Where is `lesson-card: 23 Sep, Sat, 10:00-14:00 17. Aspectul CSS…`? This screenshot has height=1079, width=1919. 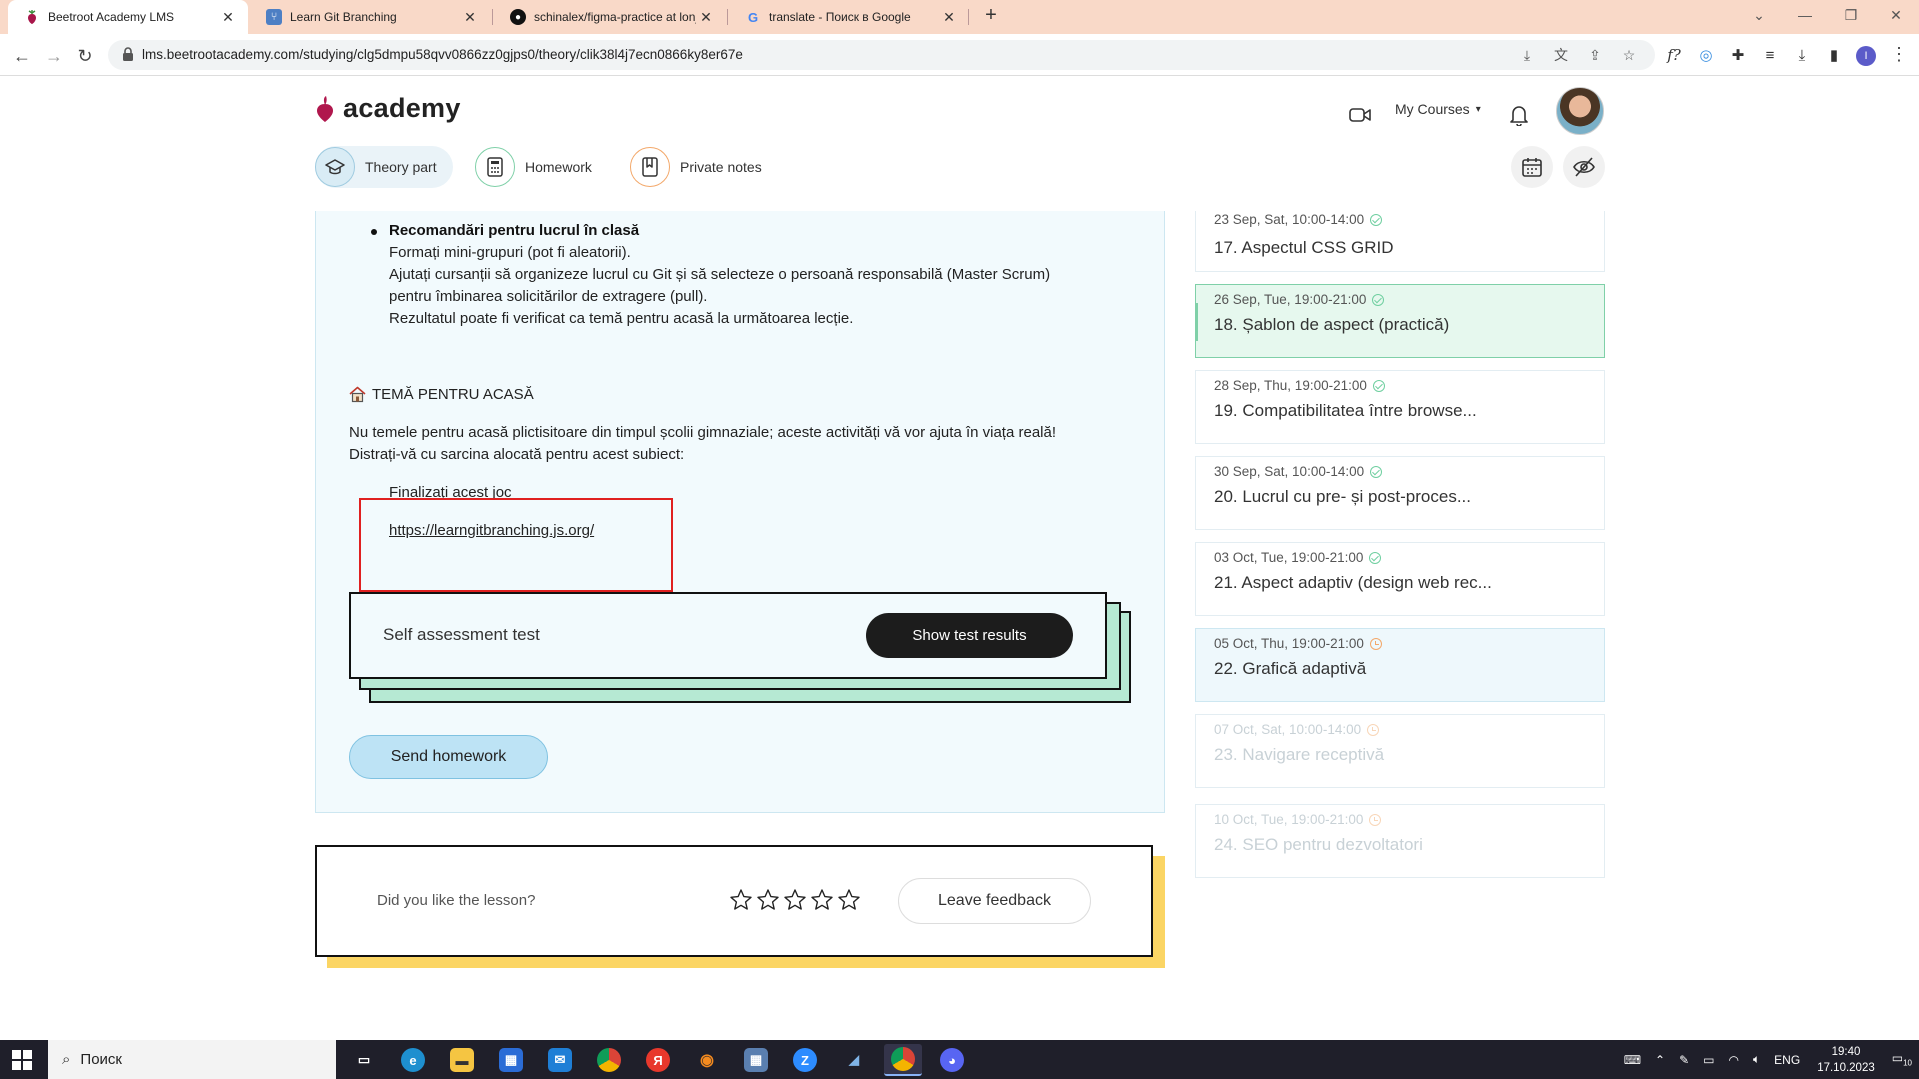
lesson-card: 23 Sep, Sat, 10:00-14:00 17. Aspectul CSS… is located at coordinates (1400, 241).